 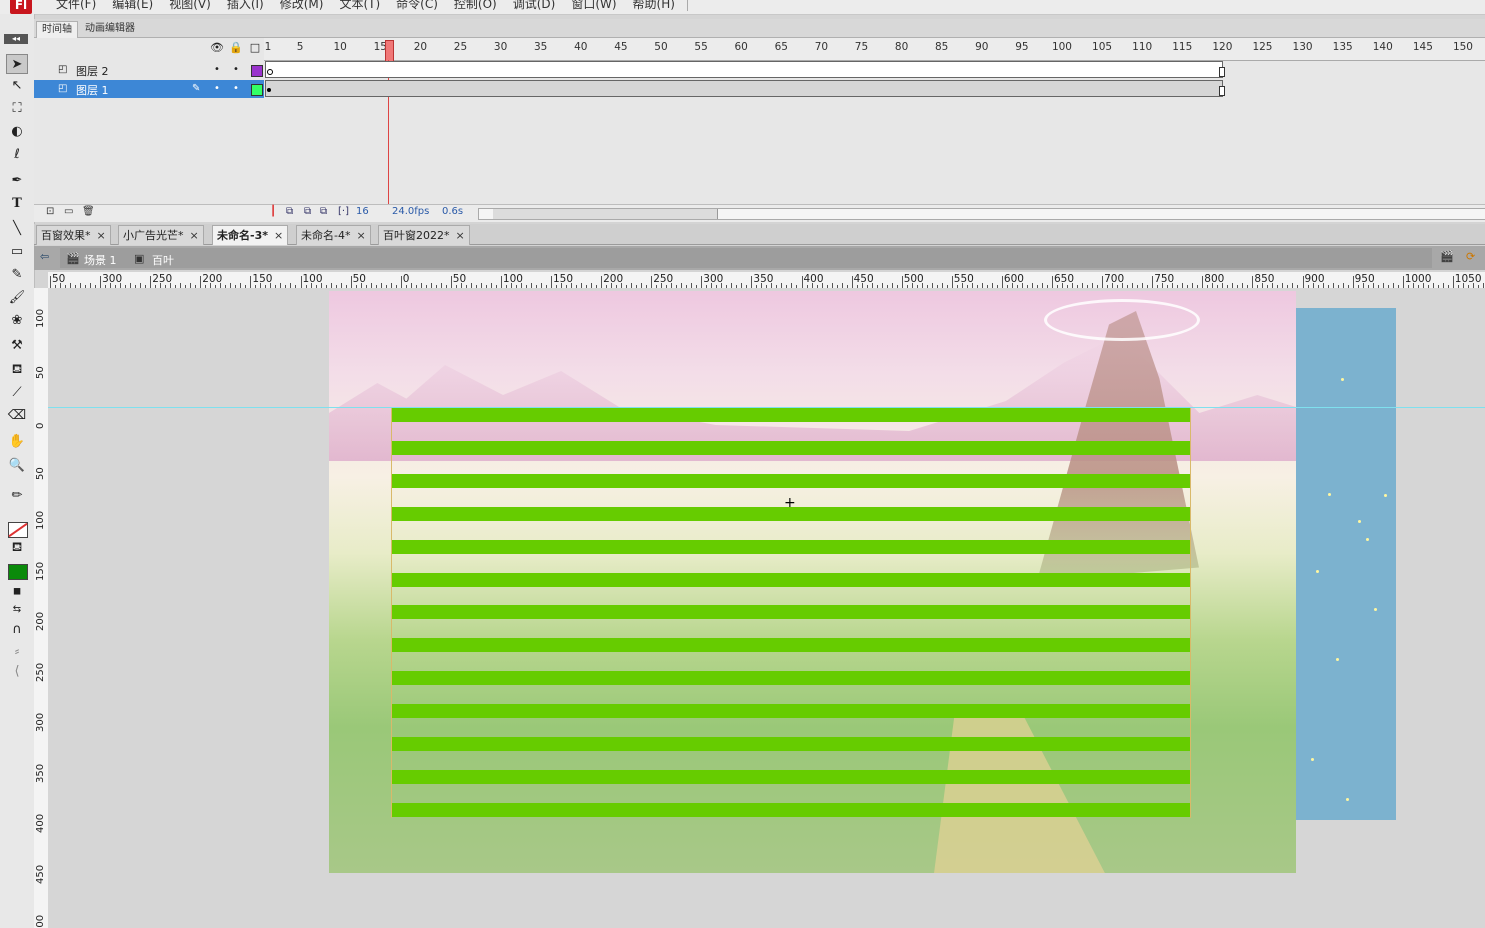 What do you see at coordinates (417, 6) in the screenshot?
I see `menu-item: 命令(C)` at bounding box center [417, 6].